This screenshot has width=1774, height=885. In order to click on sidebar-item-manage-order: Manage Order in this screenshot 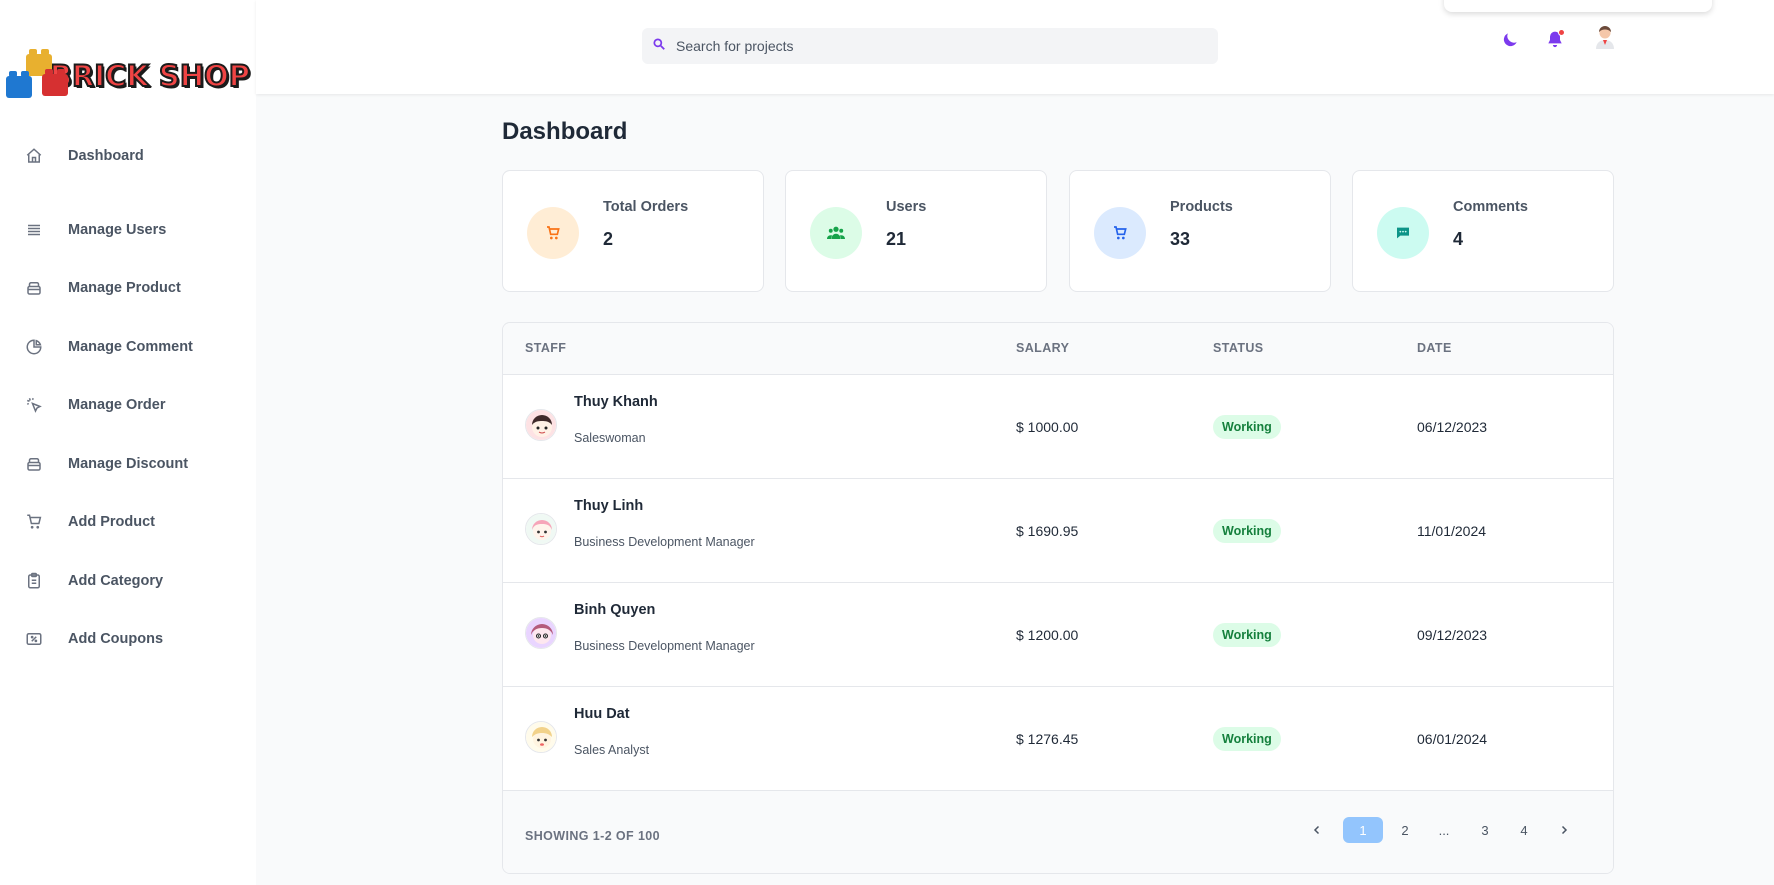, I will do `click(128, 405)`.